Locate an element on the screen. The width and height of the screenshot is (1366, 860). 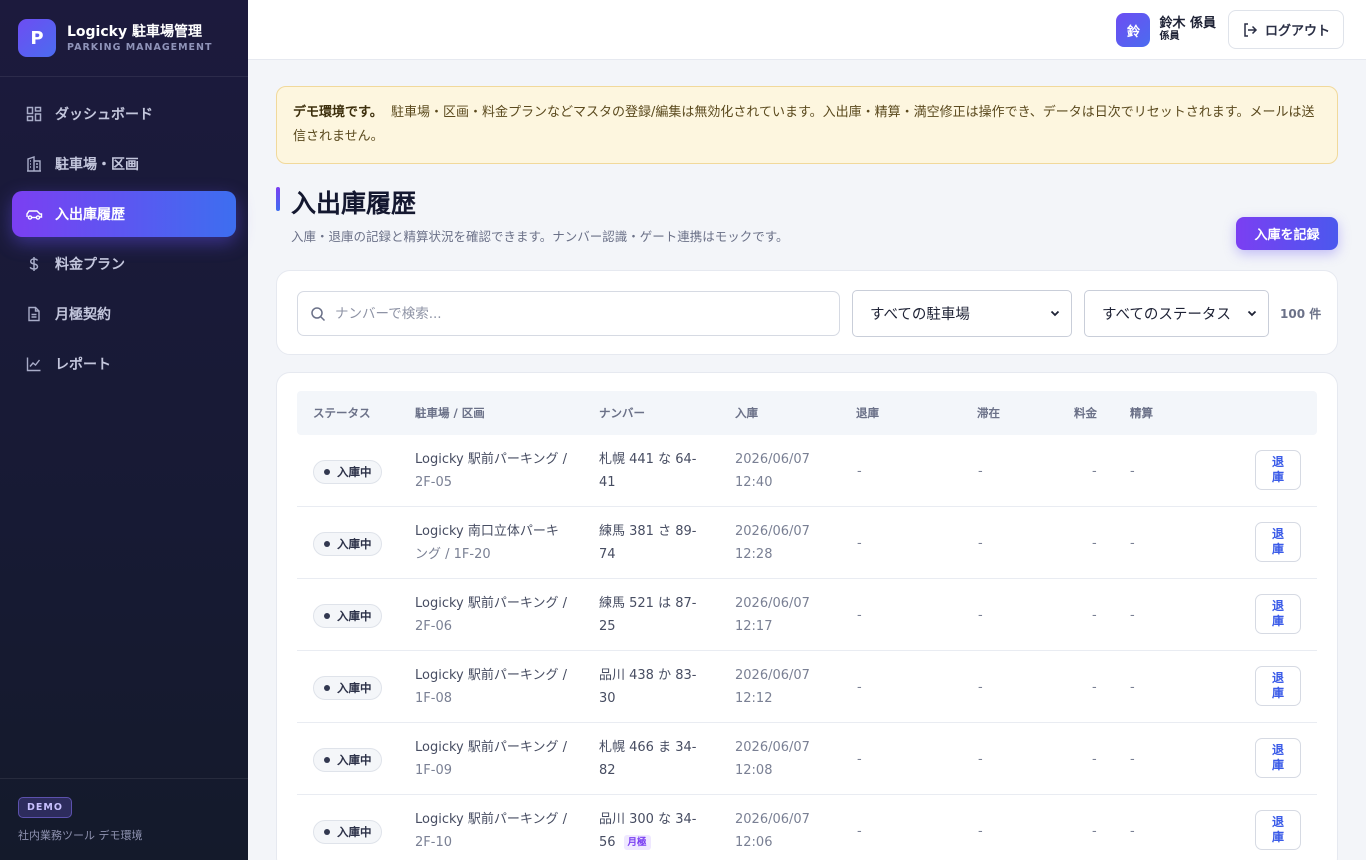
filter-bar: すべての駐車場 すべてのステータス 100 件 is located at coordinates (807, 312).